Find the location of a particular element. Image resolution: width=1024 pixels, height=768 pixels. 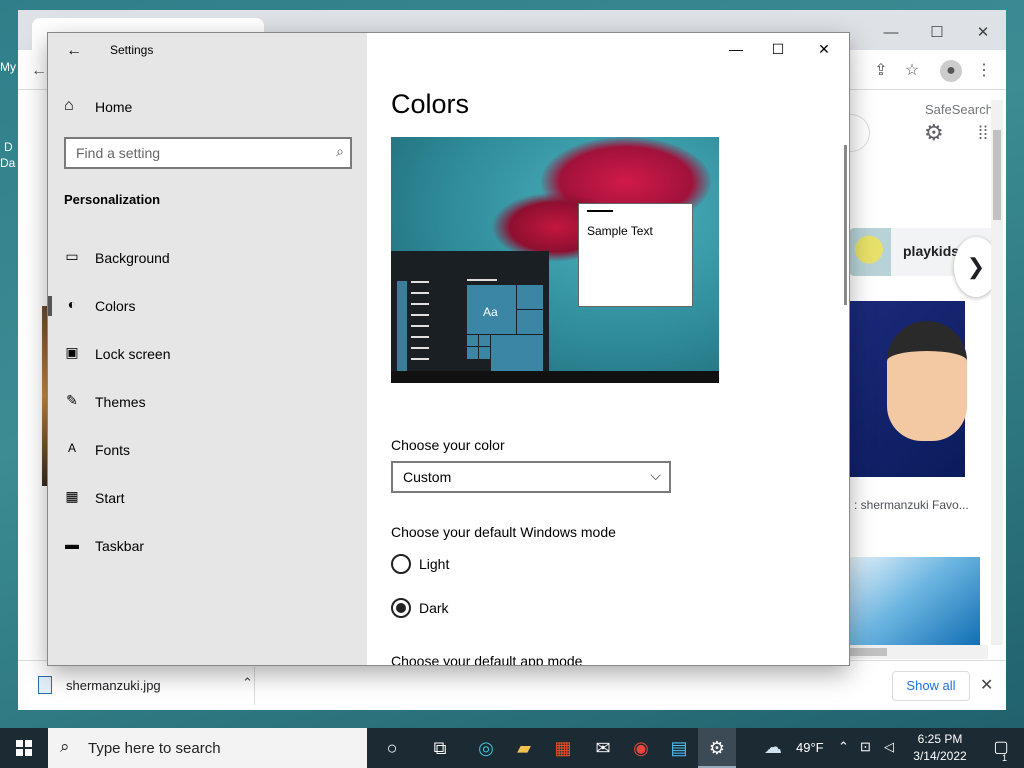

desktop-label: Da is located at coordinates (8, 163).